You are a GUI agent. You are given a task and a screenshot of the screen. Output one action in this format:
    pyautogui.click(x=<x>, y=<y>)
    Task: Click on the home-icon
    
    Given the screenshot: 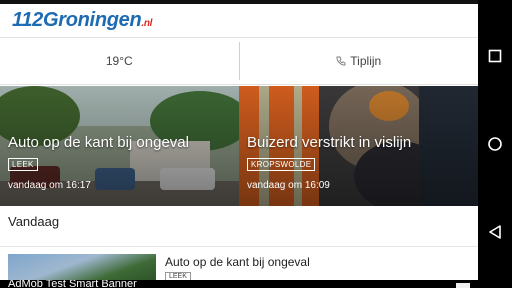 What is the action you would take?
    pyautogui.click(x=495, y=144)
    